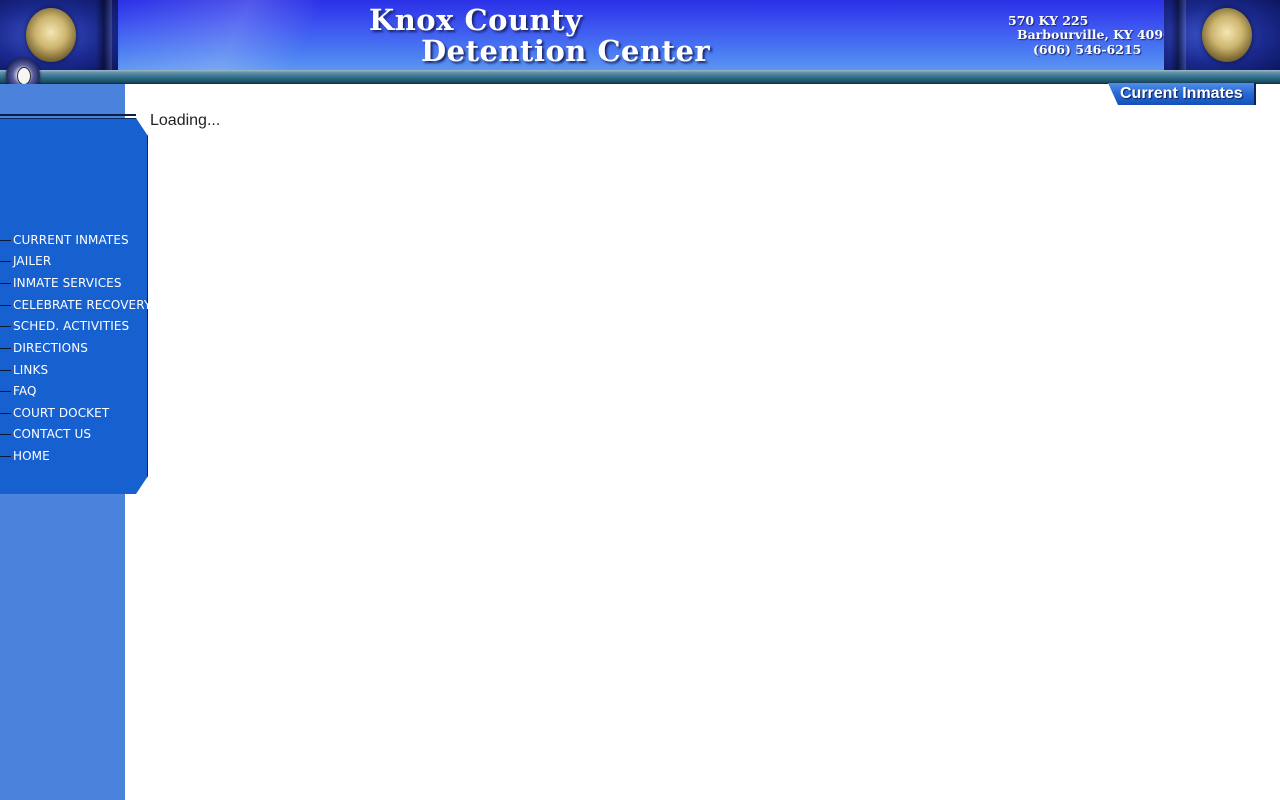  I want to click on phone-number: (606) 546-6215, so click(1087, 49).